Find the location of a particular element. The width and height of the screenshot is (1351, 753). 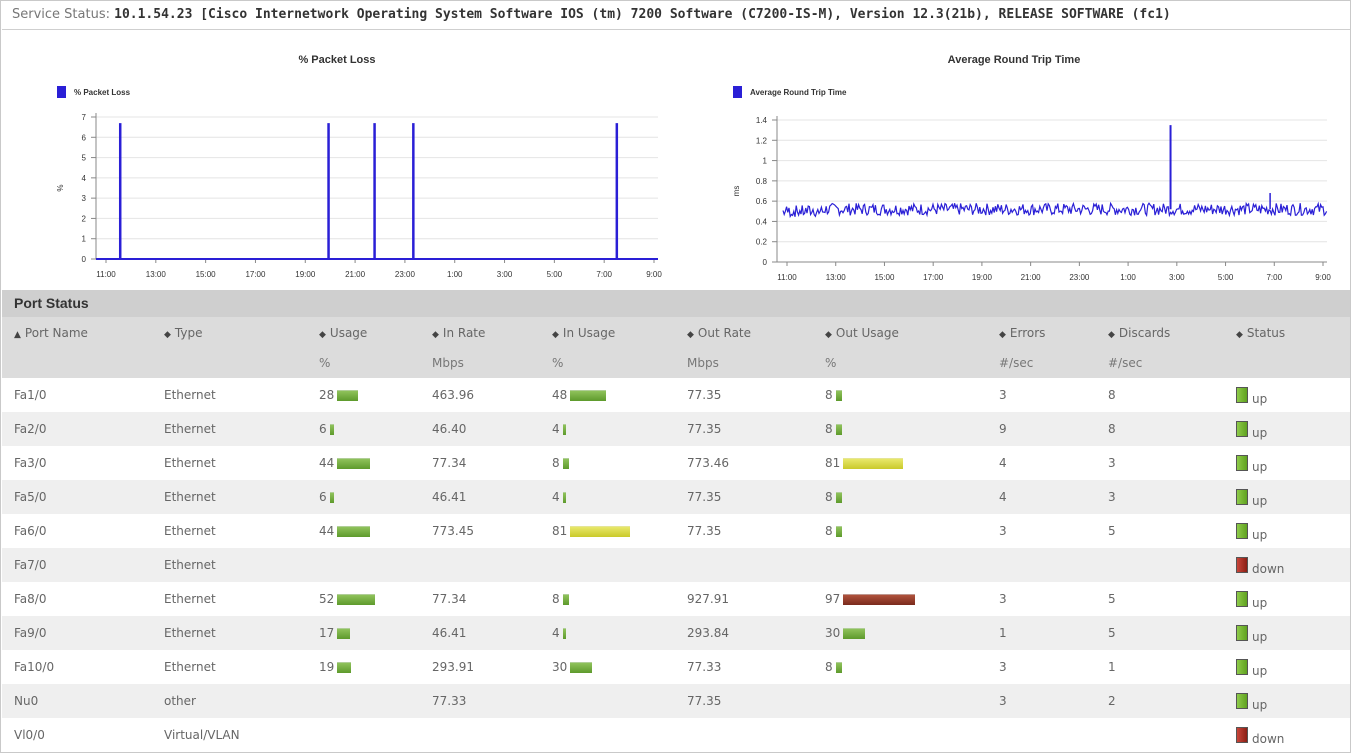

cell-usage: 52 is located at coordinates (363, 599).